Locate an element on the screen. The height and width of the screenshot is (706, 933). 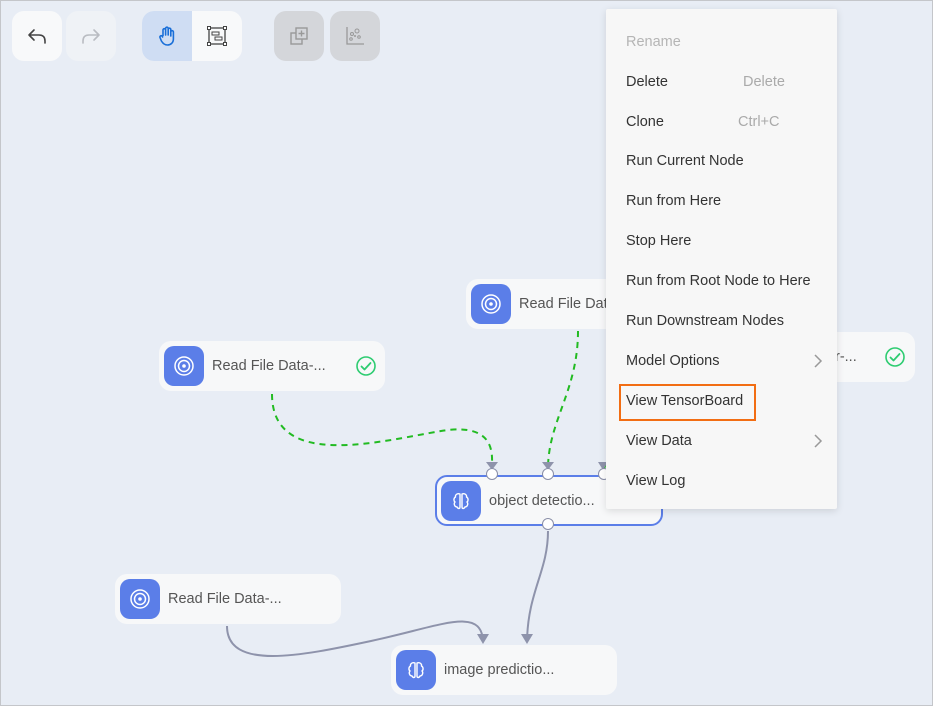
box-select-button is located at coordinates (217, 36).